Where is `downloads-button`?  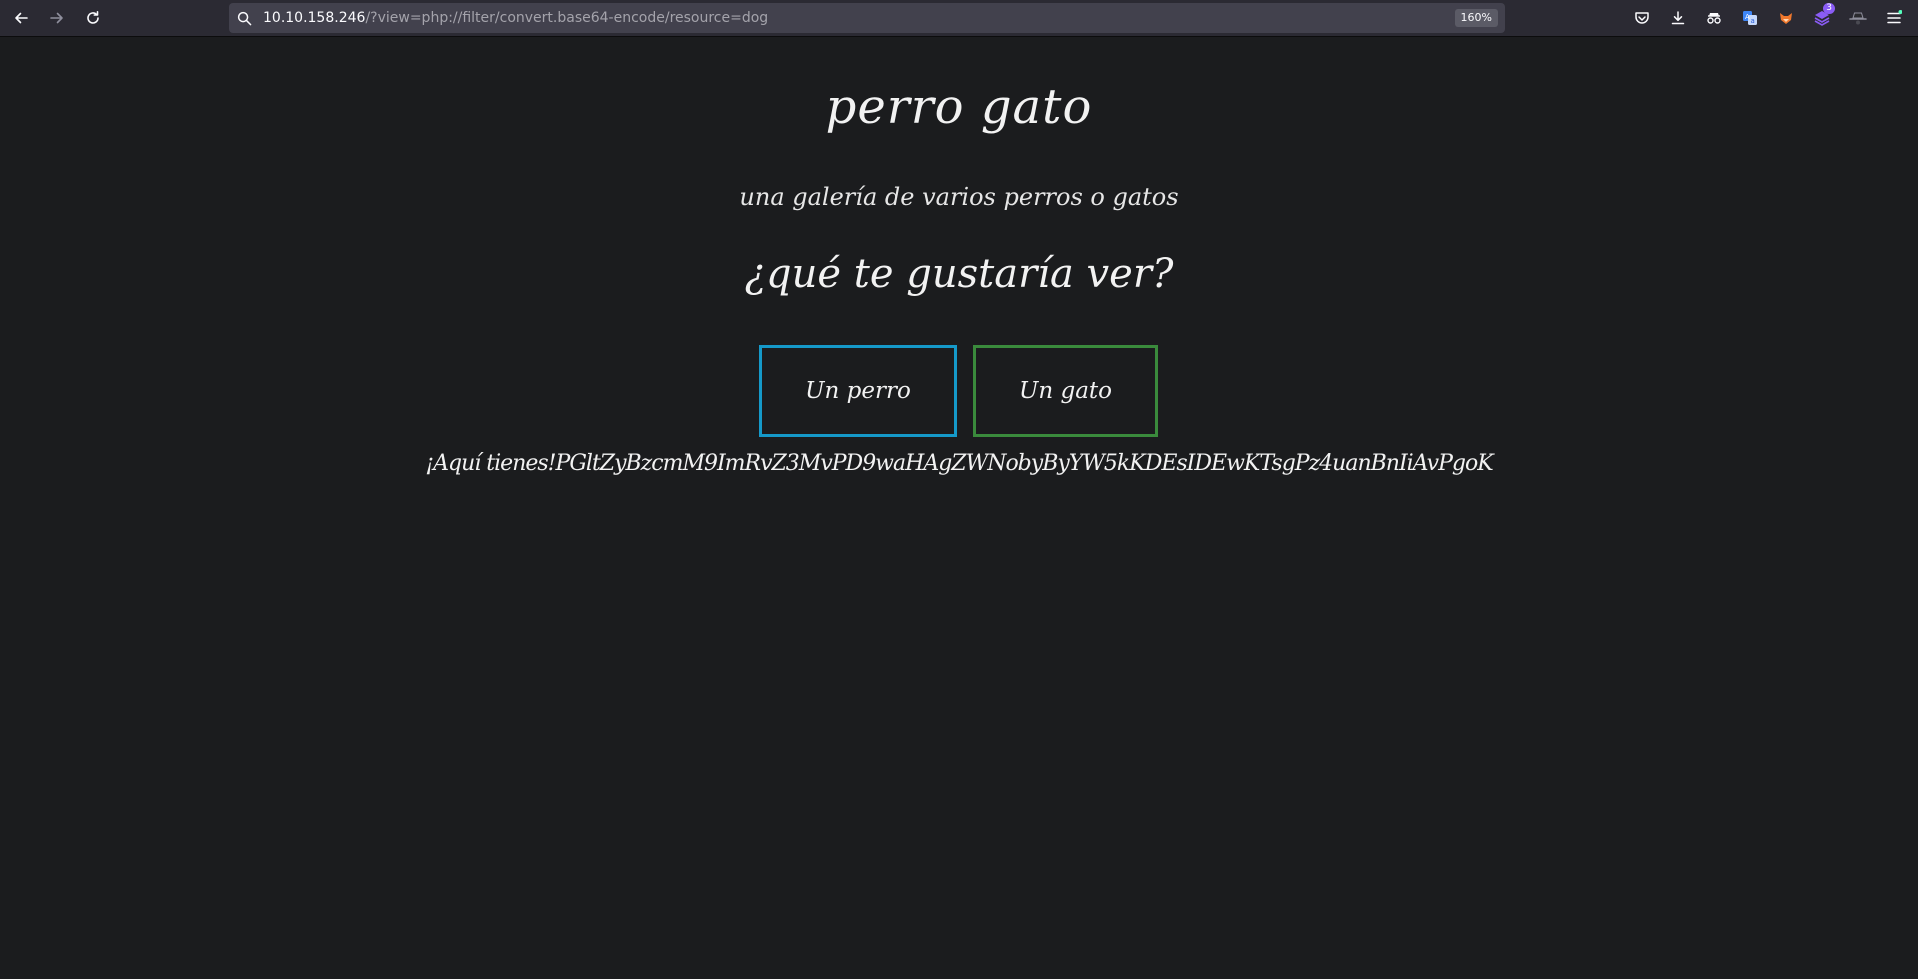 downloads-button is located at coordinates (1678, 18).